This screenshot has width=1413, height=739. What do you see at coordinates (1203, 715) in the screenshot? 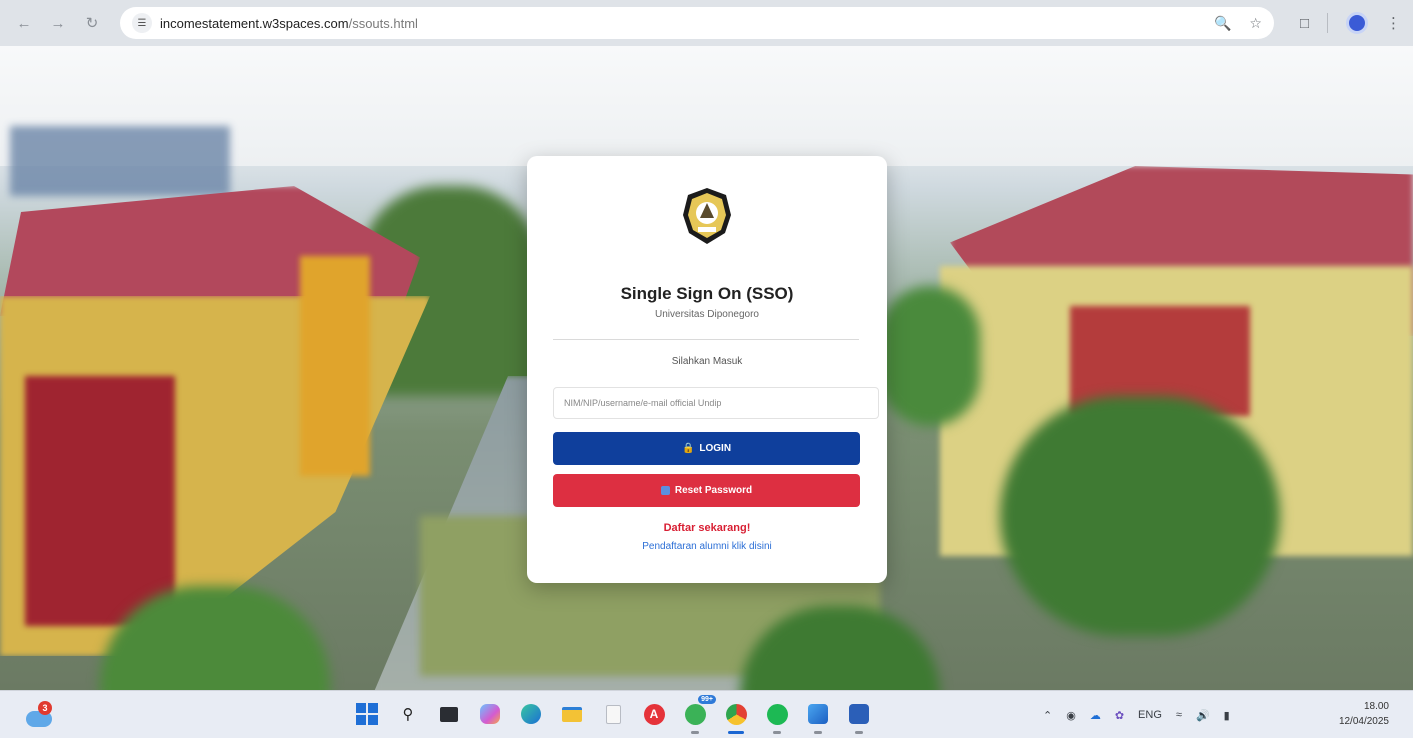
I see `volume-icon: 🔊` at bounding box center [1203, 715].